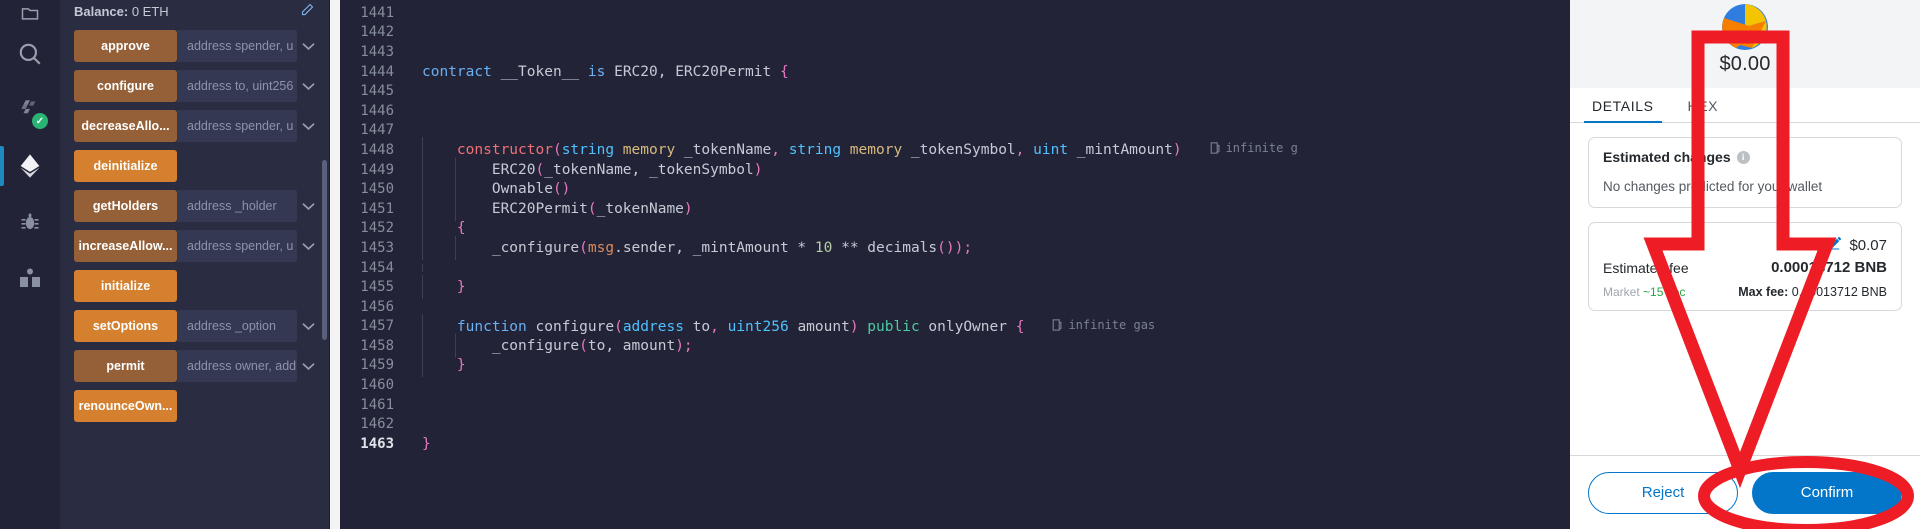 The height and width of the screenshot is (529, 1920). Describe the element at coordinates (587, 169) in the screenshot. I see `line-content: ERC20(_tokenName, _tokenSymbol)` at that location.